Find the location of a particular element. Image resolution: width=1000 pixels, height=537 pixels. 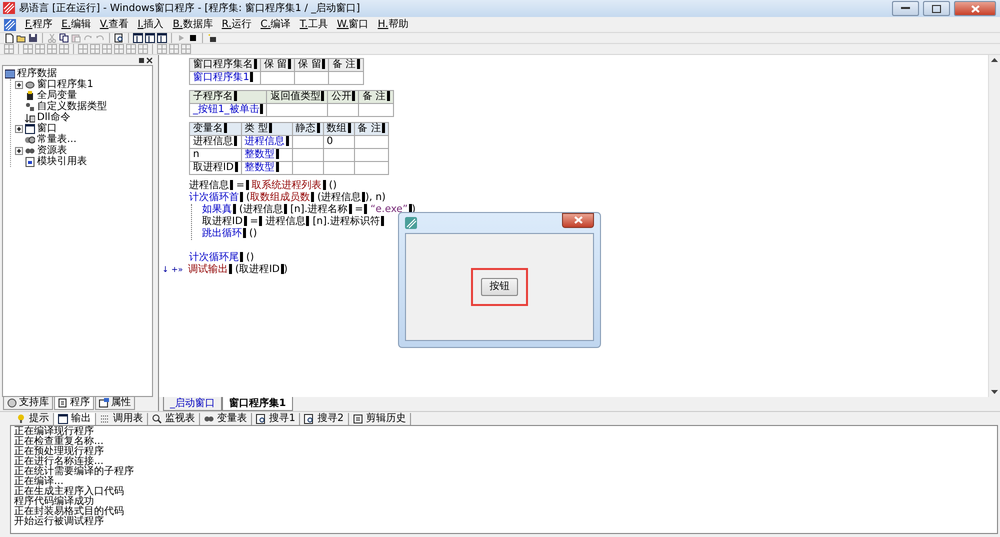

column-header: 类 型 is located at coordinates (256, 128).